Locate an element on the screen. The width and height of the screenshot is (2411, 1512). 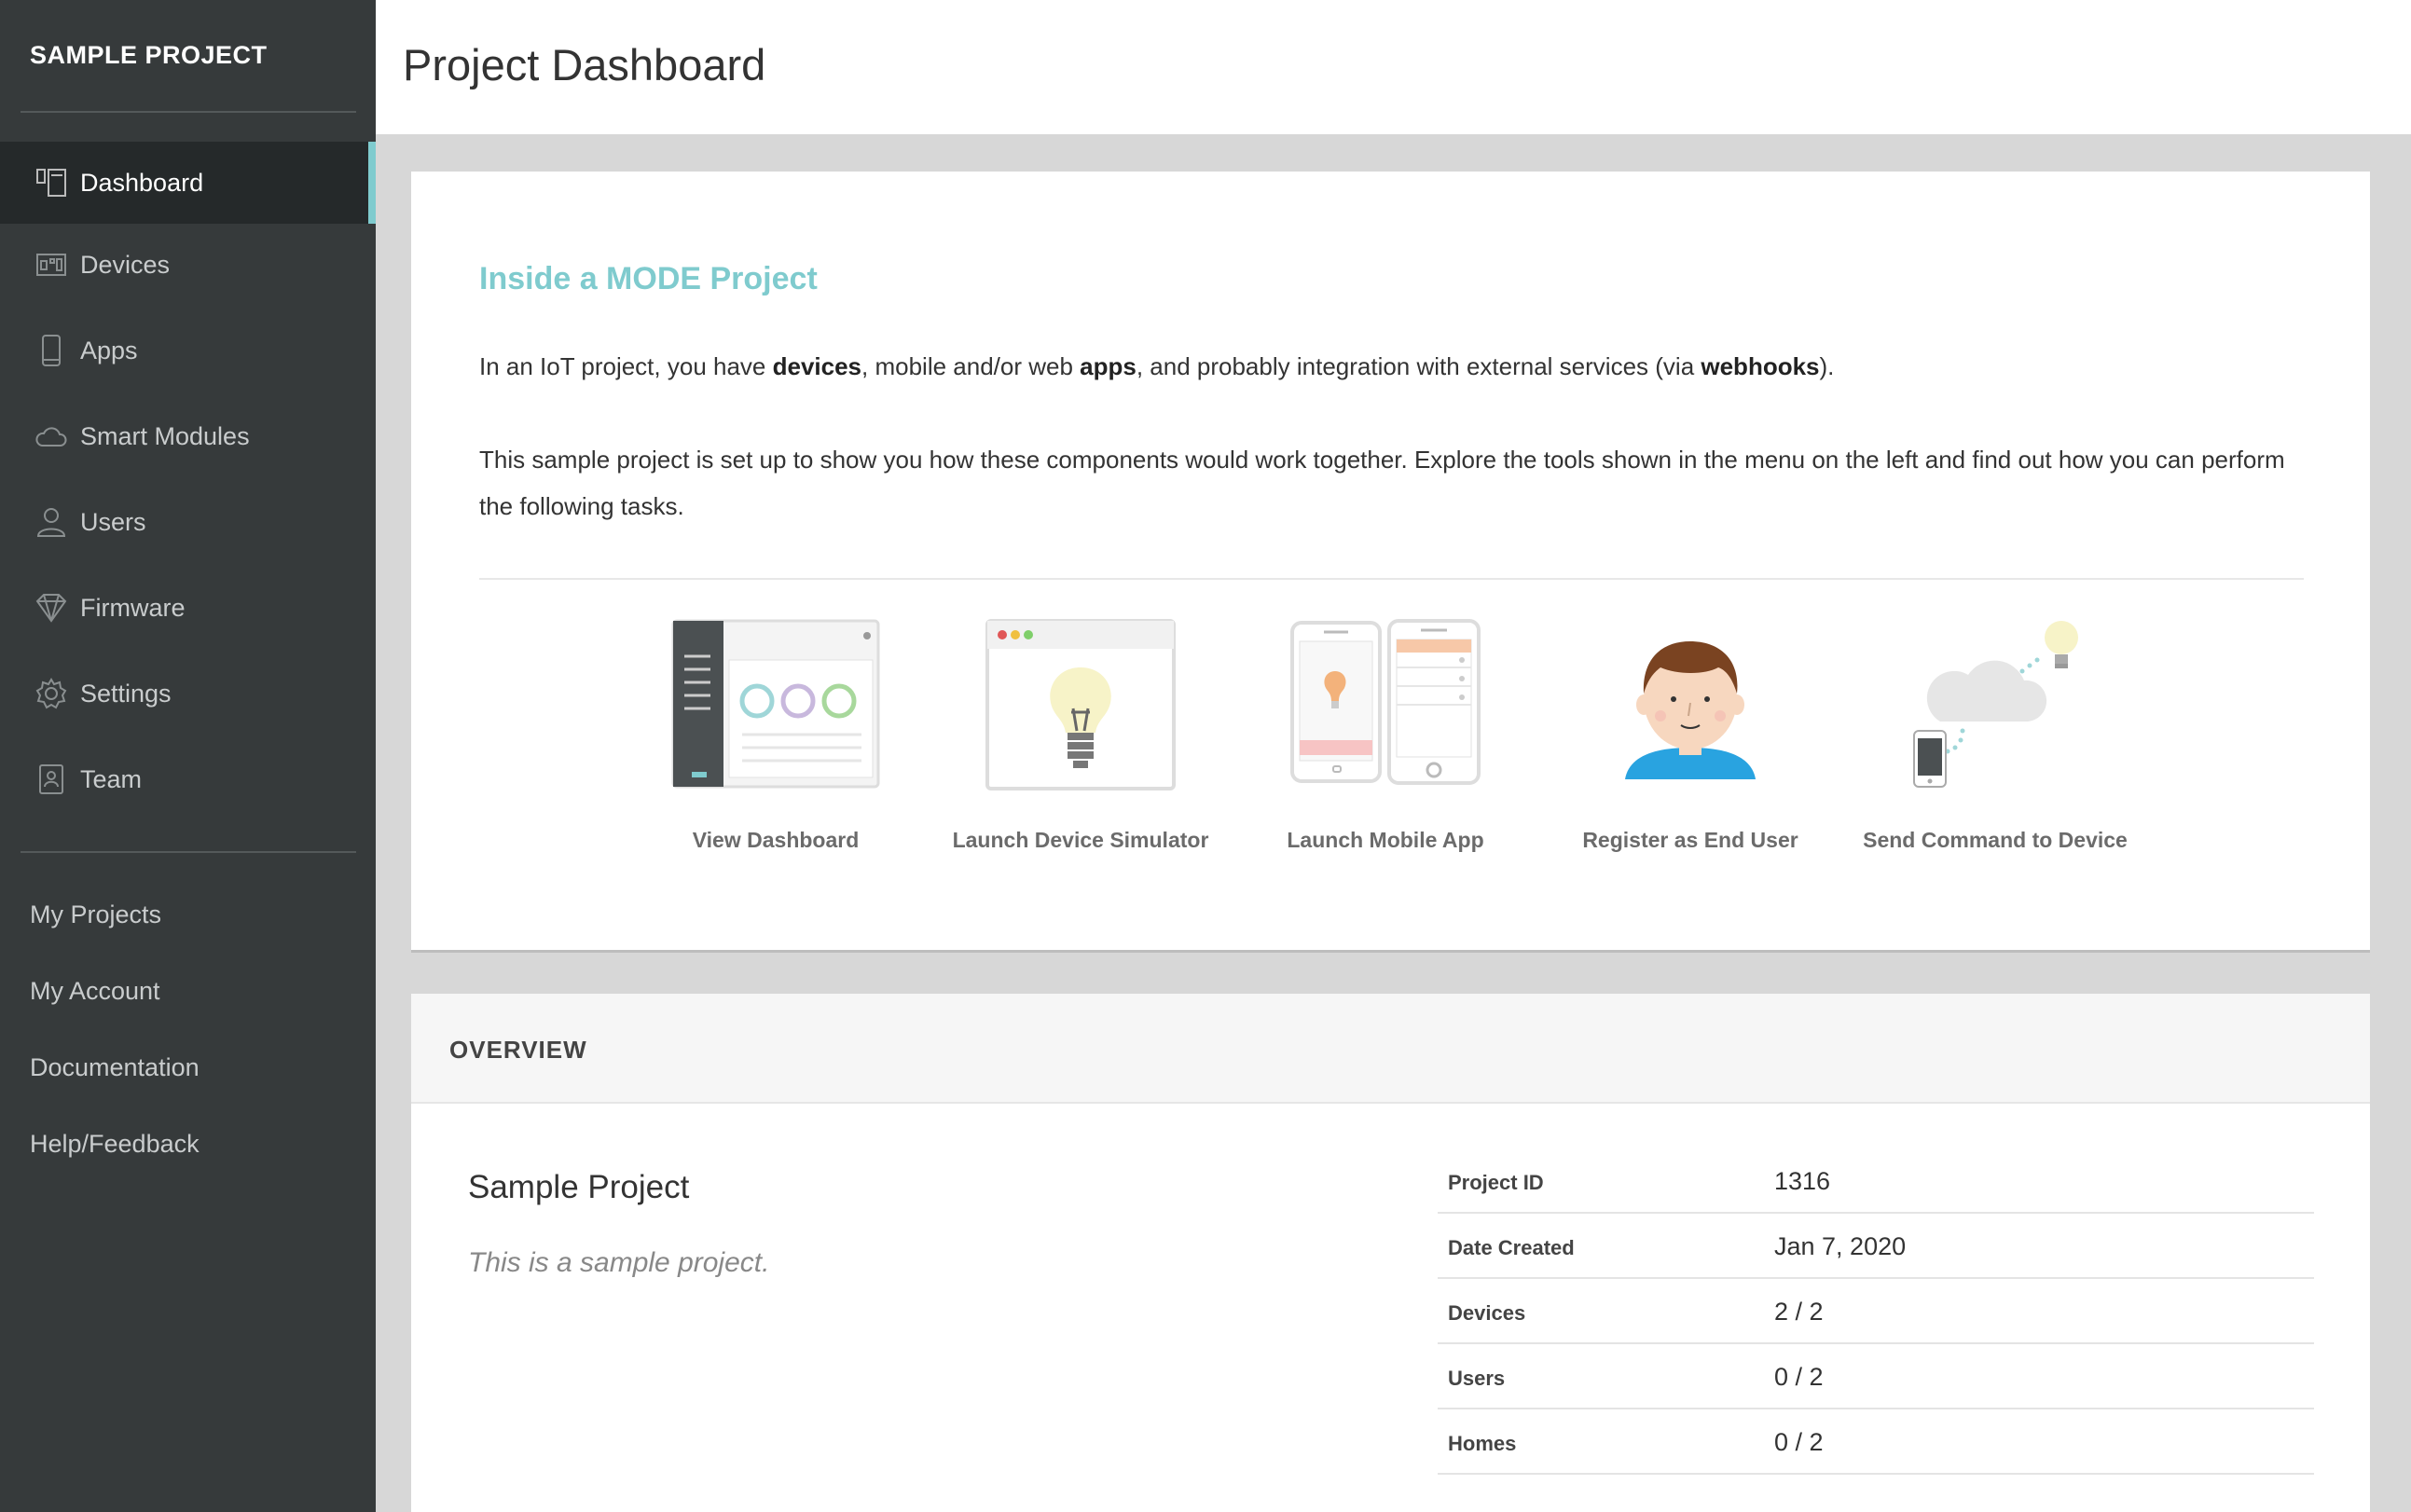
info-value: Jan 7, 2020 is located at coordinates (1840, 1246).